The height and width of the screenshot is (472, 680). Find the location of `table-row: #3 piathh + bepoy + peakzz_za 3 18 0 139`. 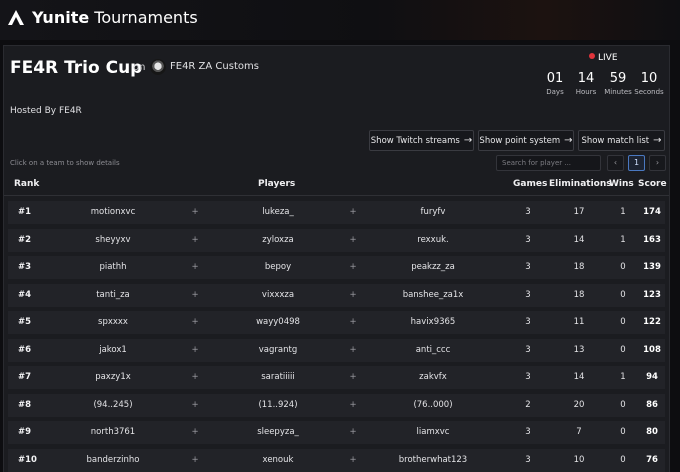

table-row: #3 piathh + bepoy + peakzz_za 3 18 0 139 is located at coordinates (336, 267).